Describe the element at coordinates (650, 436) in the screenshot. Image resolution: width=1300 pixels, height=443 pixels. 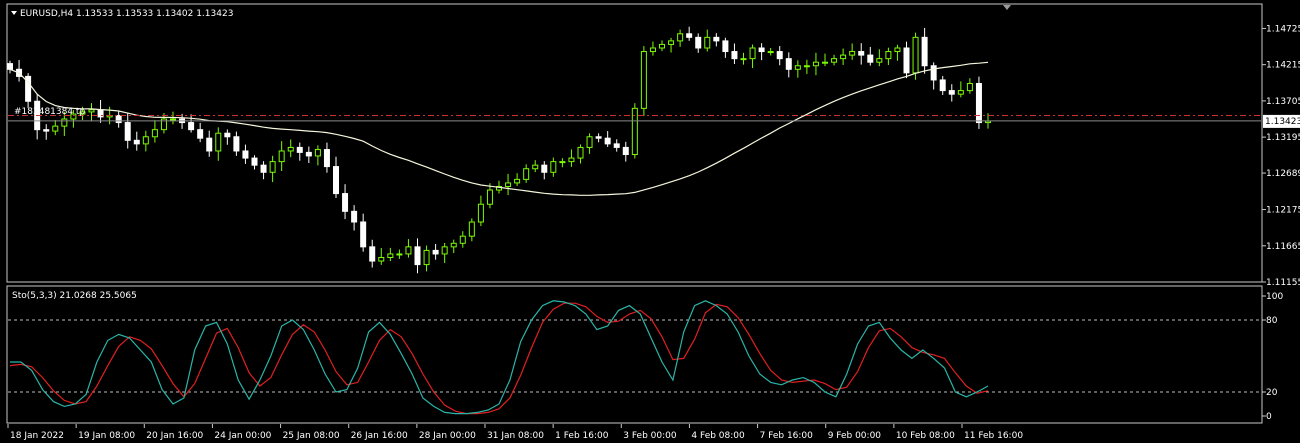
I see `time-tick-label: 3 Feb 00:00` at that location.